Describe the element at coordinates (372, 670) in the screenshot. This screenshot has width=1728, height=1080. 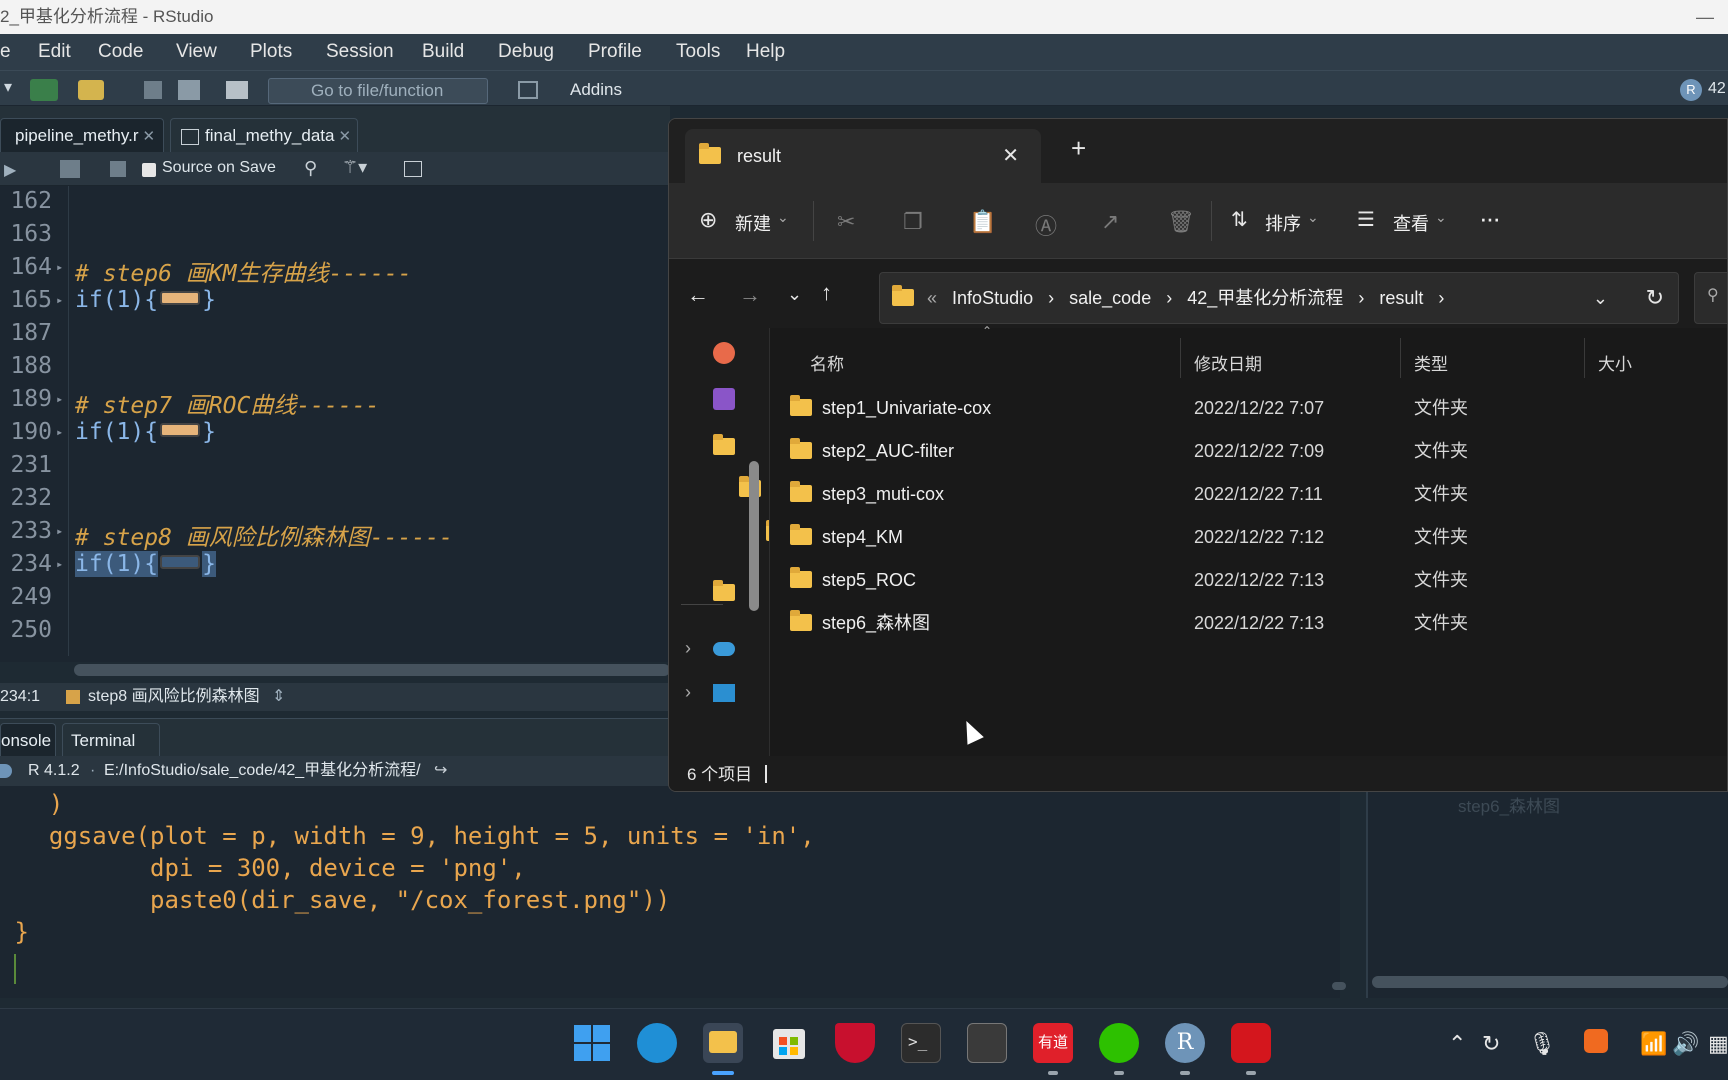
I see `editor-horizontal-scrollbar` at that location.